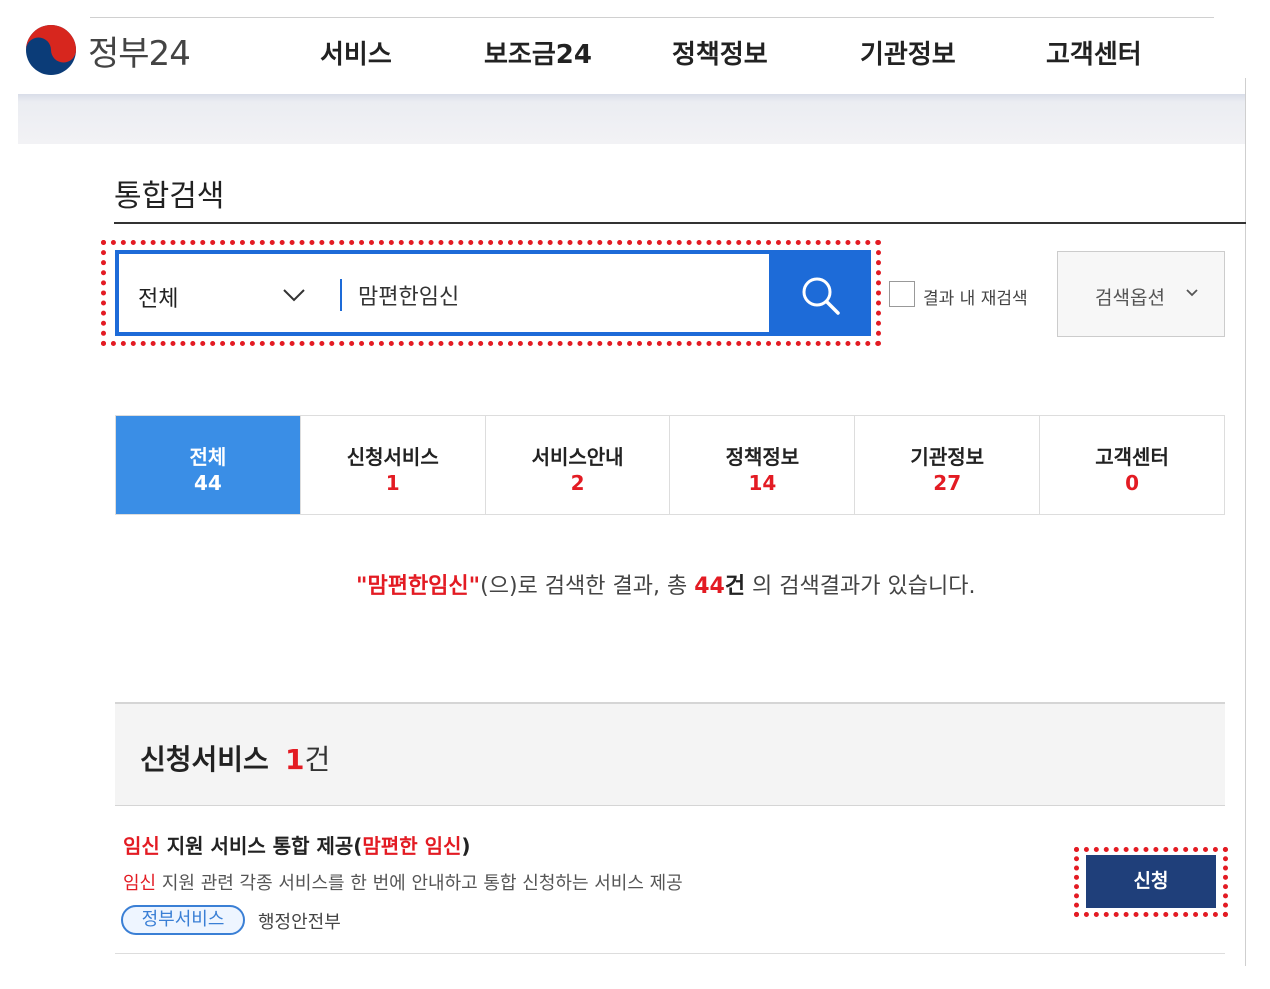 Image resolution: width=1270 pixels, height=989 pixels. I want to click on title-highlight-2: 맘편한 임신, so click(412, 846).